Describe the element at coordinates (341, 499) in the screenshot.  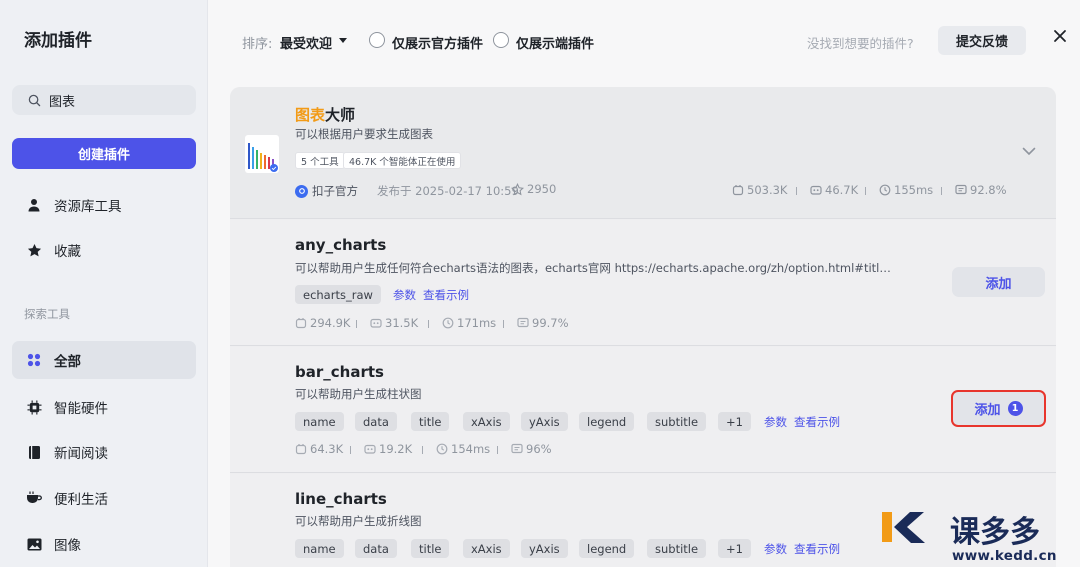
I see `tool-name: line_charts` at that location.